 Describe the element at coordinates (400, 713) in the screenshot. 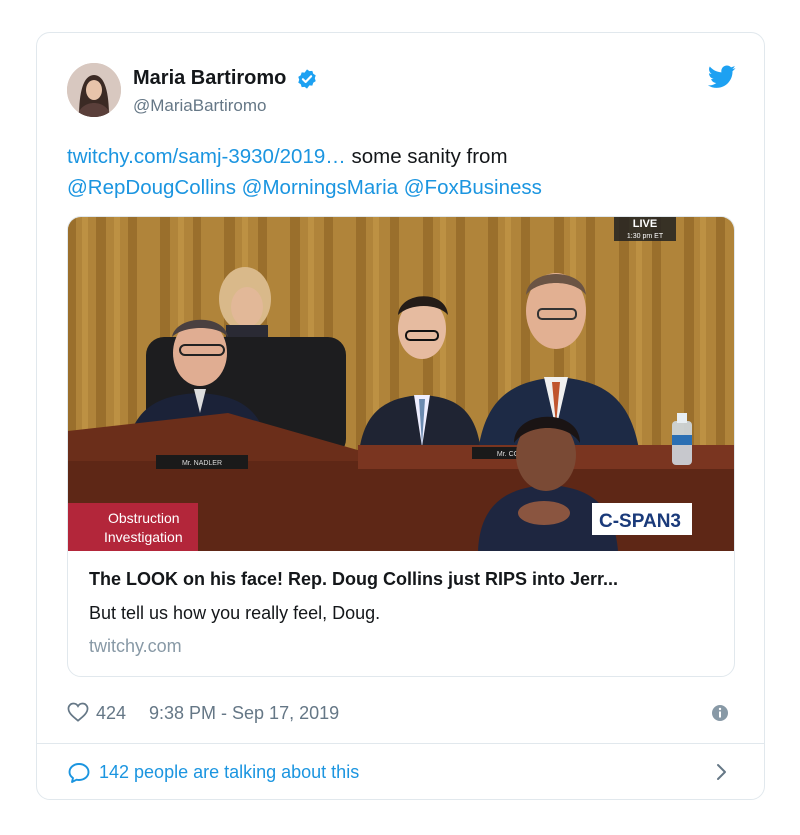

I see `tweet-meta: 424 9:38 PM - Sep 17, 2019` at that location.